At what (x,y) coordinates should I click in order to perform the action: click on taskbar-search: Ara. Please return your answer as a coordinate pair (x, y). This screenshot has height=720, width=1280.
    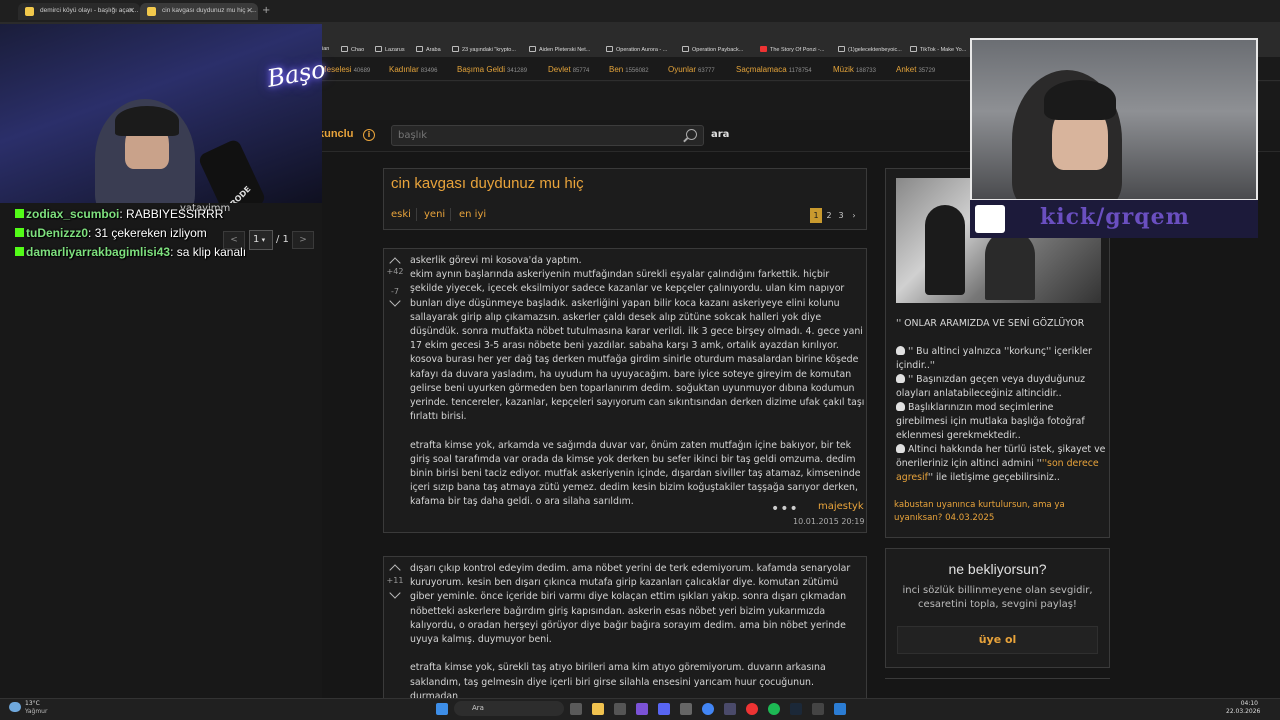
    Looking at the image, I should click on (509, 708).